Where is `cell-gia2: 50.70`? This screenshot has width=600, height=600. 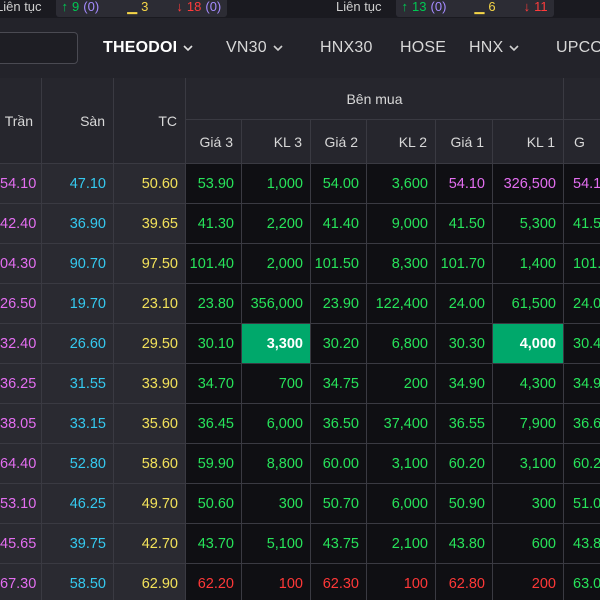
cell-gia2: 50.70 is located at coordinates (339, 504).